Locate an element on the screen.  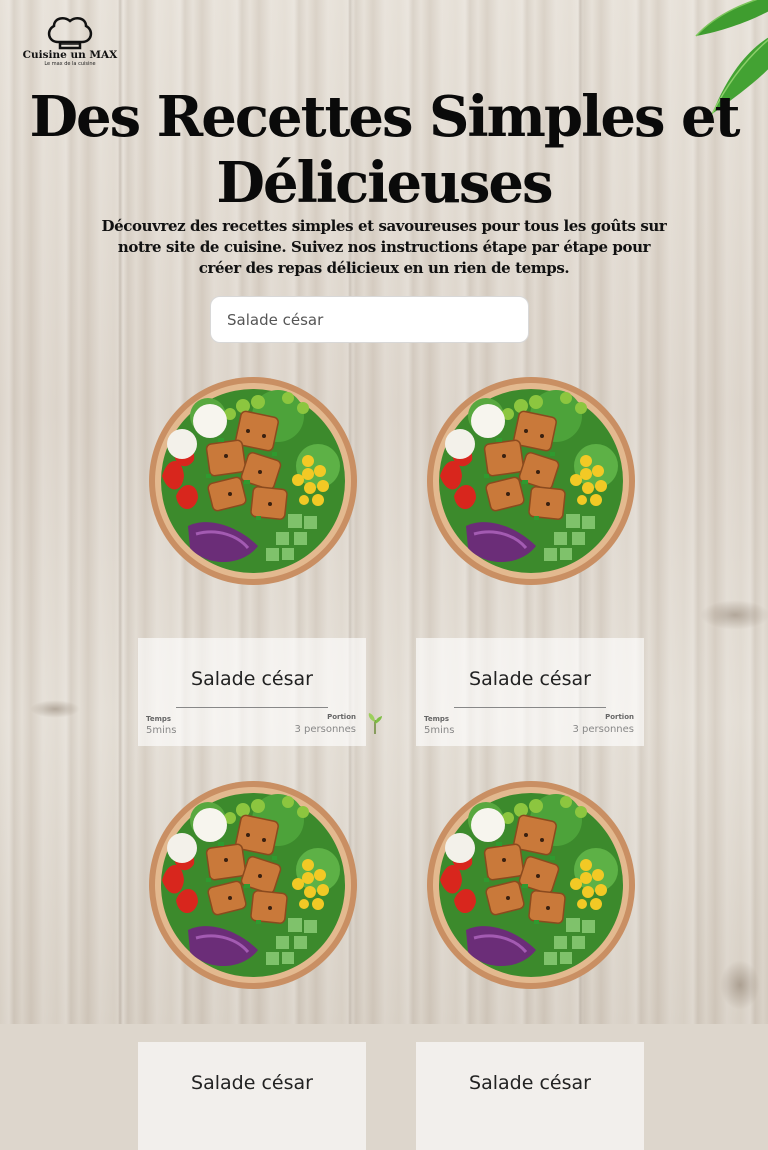
logo-name: Cuisine un MAX is located at coordinates (70, 55).